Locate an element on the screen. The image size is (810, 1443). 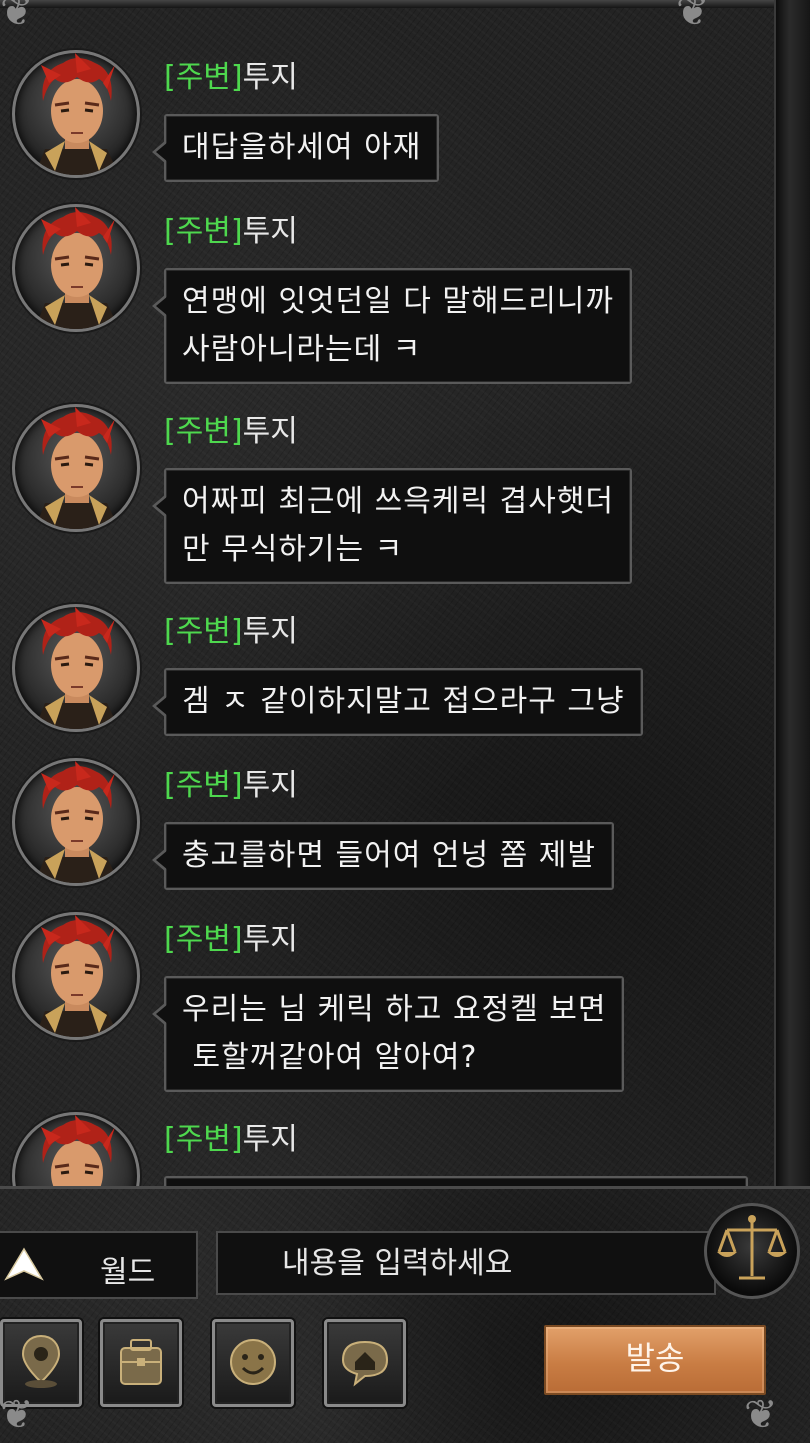
home-chat-button is located at coordinates (365, 1363).